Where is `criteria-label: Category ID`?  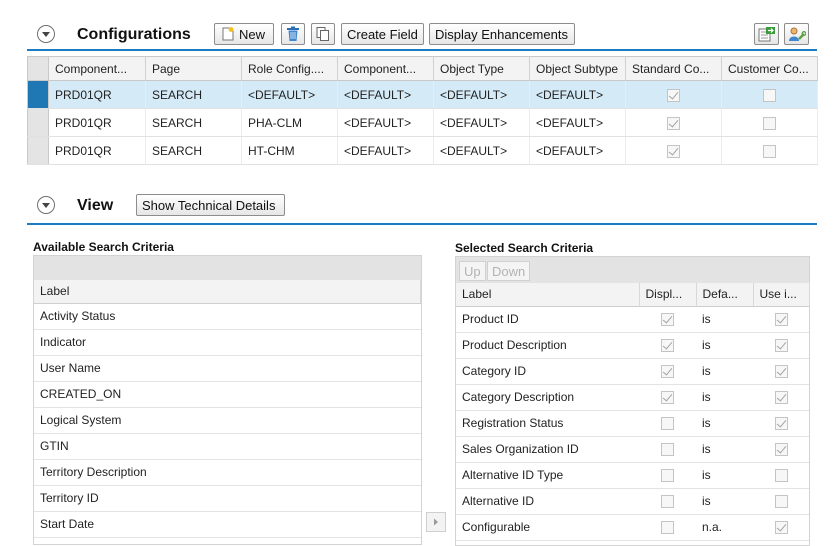 criteria-label: Category ID is located at coordinates (547, 371).